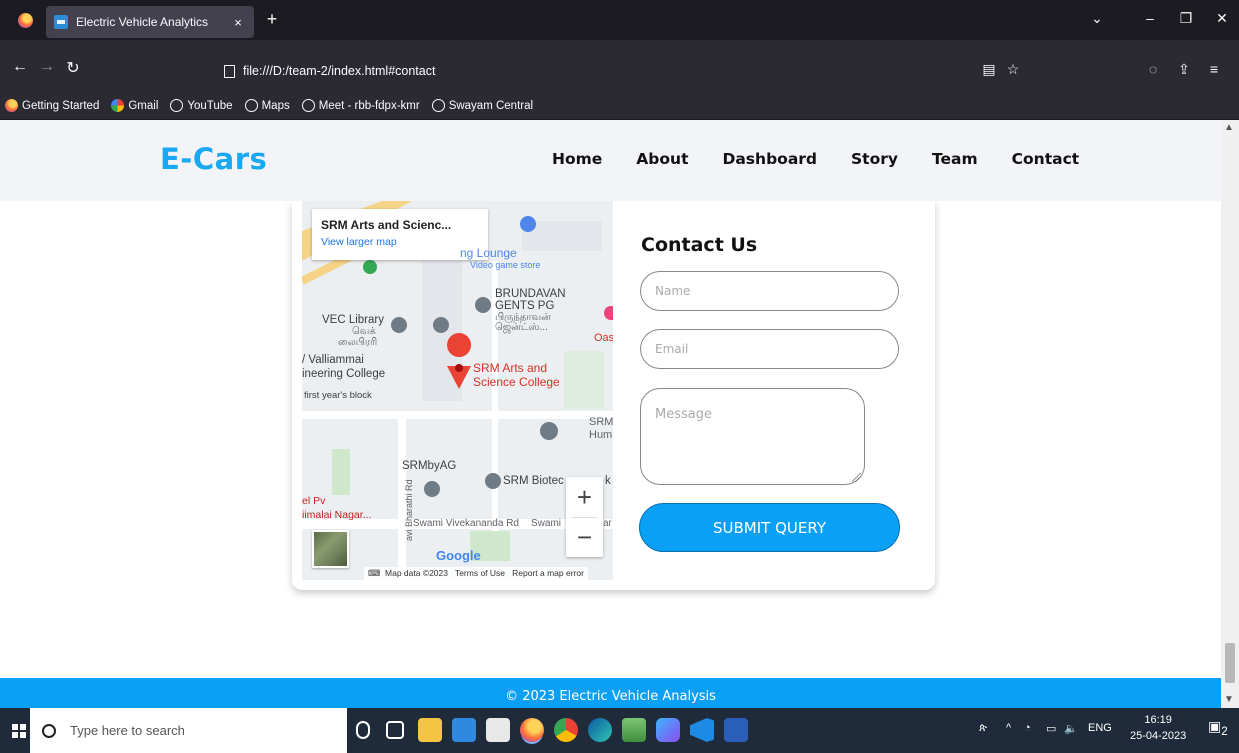  I want to click on file-explorer-icon, so click(430, 730).